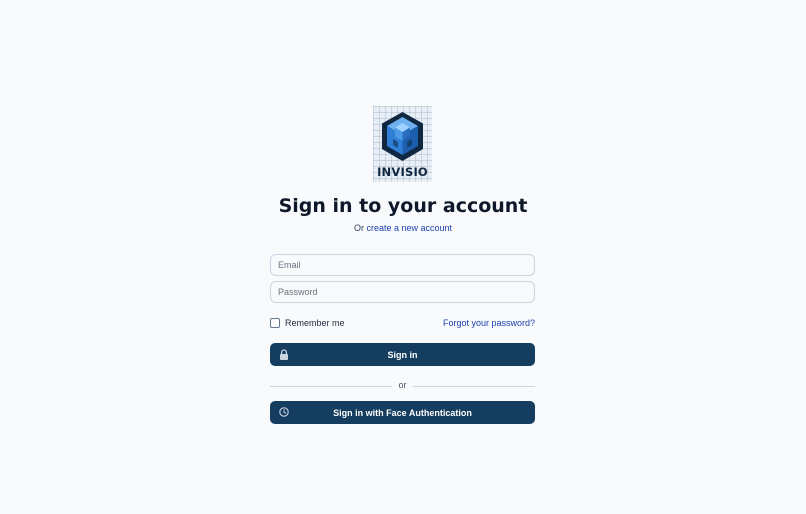 The height and width of the screenshot is (514, 806). What do you see at coordinates (474, 386) in the screenshot?
I see `divider-line-right` at bounding box center [474, 386].